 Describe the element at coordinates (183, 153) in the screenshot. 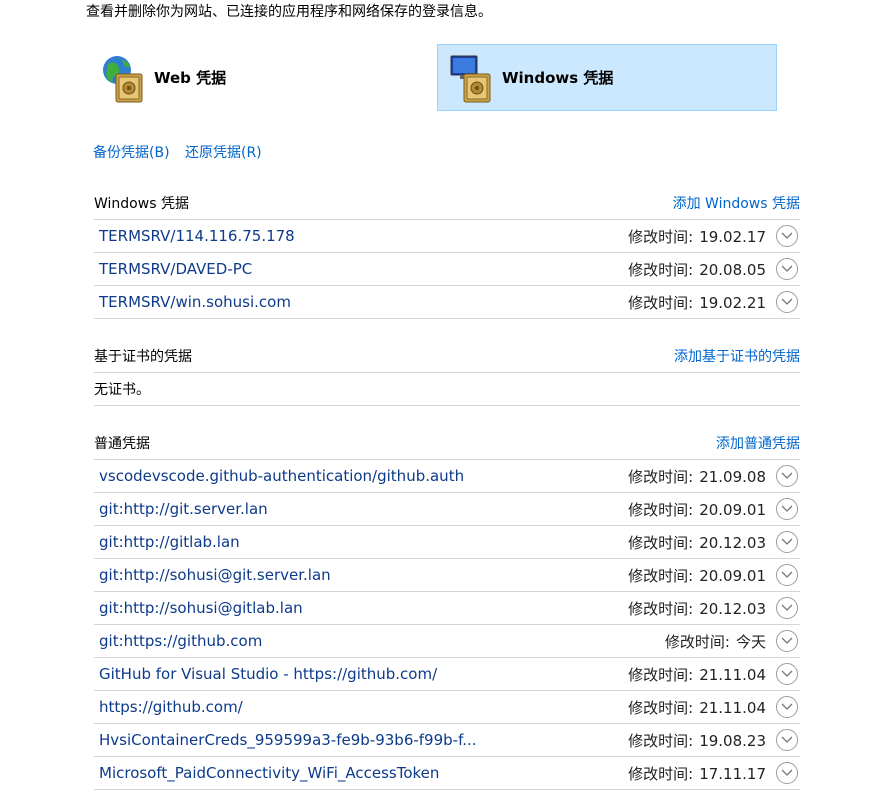

I see `credential-actions: 备份凭据(B) 还原凭据(R)` at that location.